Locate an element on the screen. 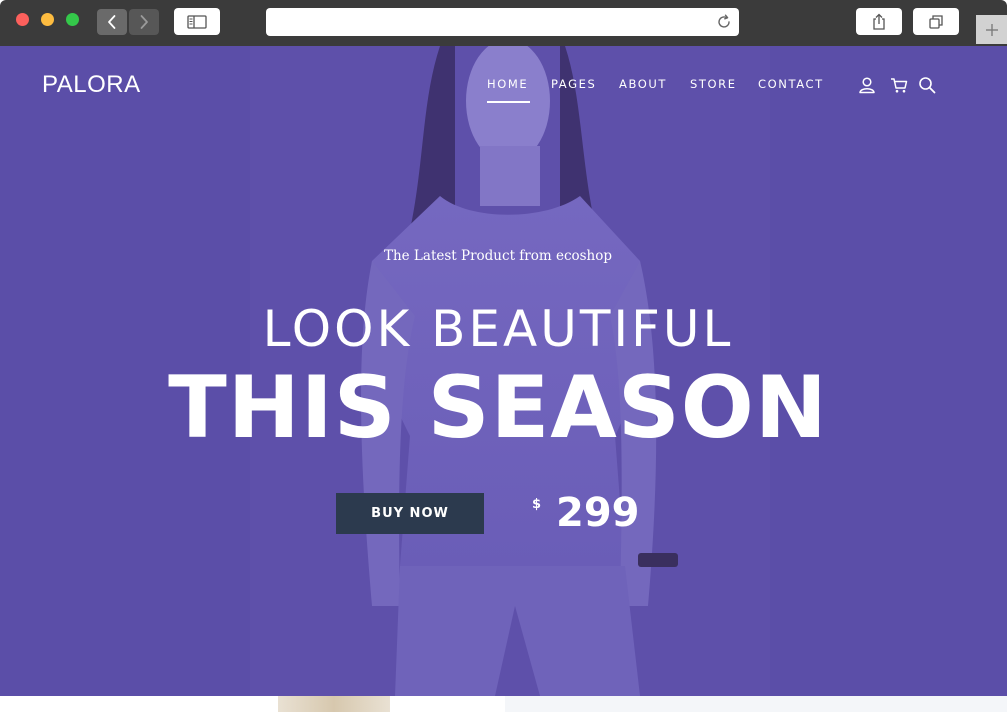 This screenshot has height=712, width=1007. buy-now-button: BUY NOW is located at coordinates (410, 513).